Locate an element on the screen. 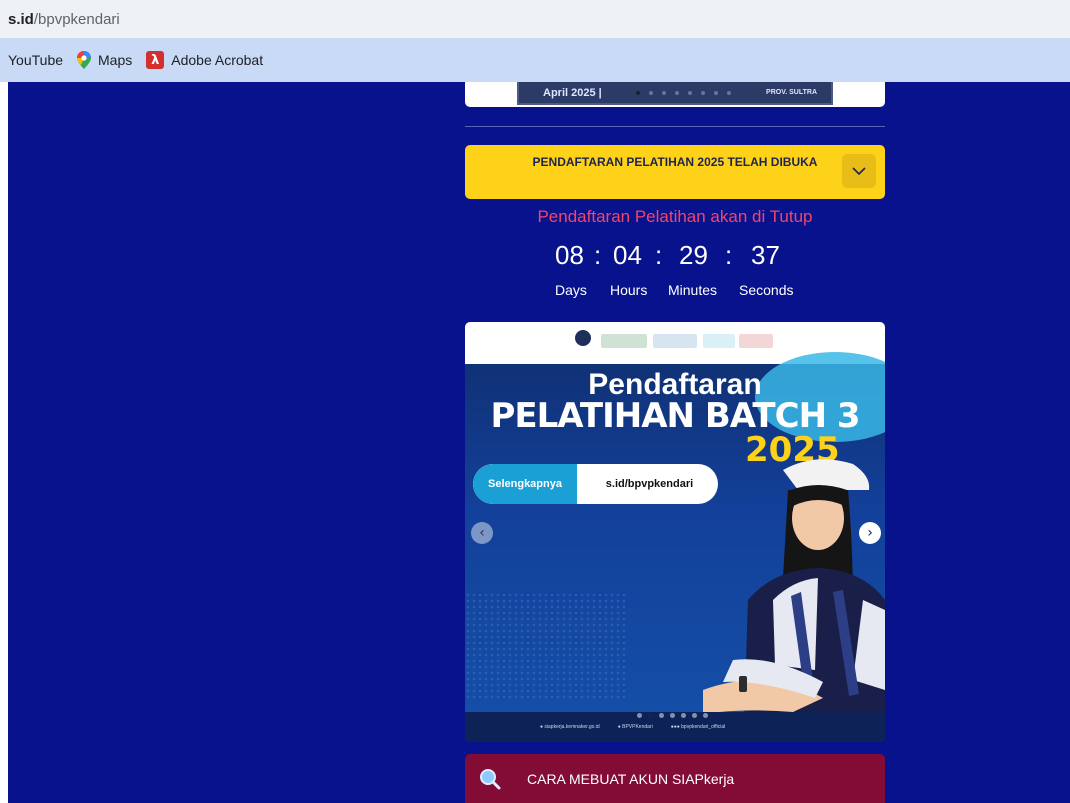 Image resolution: width=1070 pixels, height=803 pixels. accordion-title: PENDAFTARAN PELATIHAN 2025 TELAH DIBUKA is located at coordinates (675, 162).